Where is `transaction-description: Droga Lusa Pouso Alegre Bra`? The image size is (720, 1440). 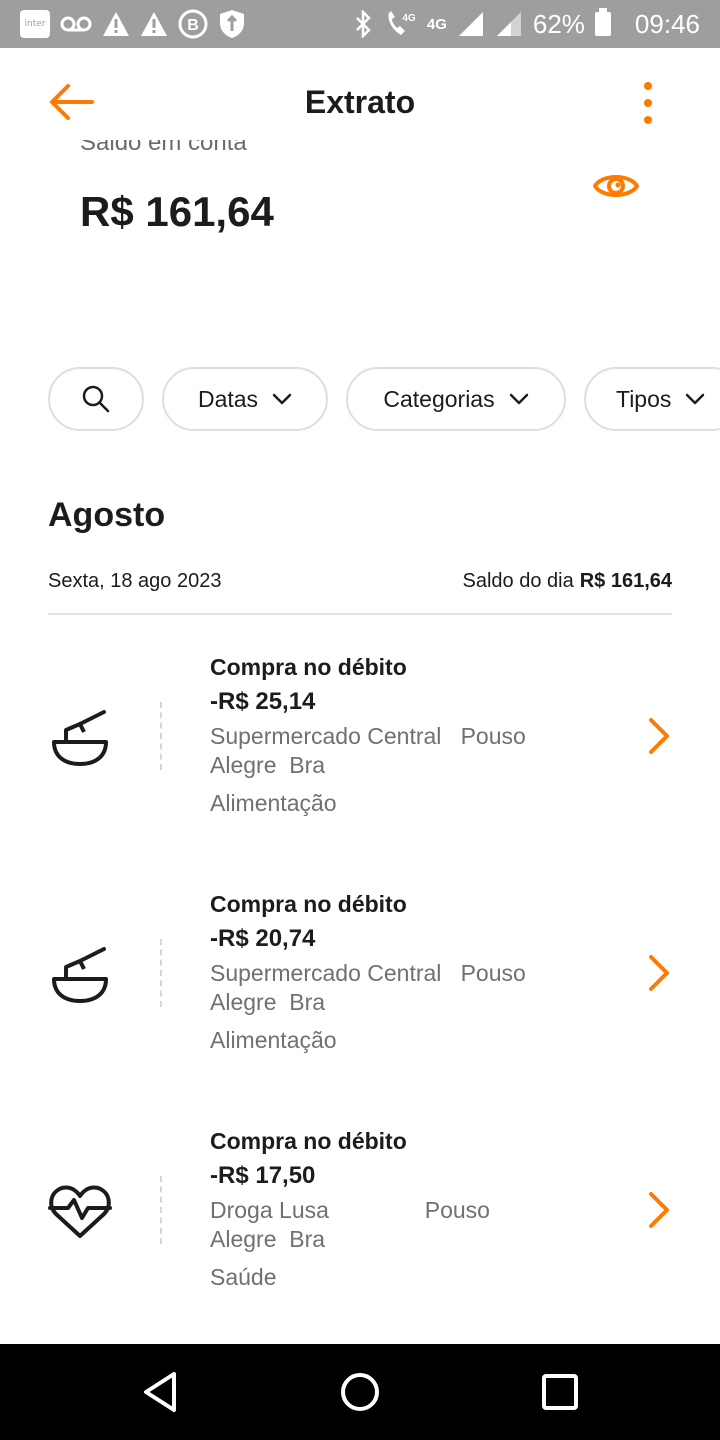
transaction-description: Droga Lusa Pouso Alegre Bra is located at coordinates (350, 1224).